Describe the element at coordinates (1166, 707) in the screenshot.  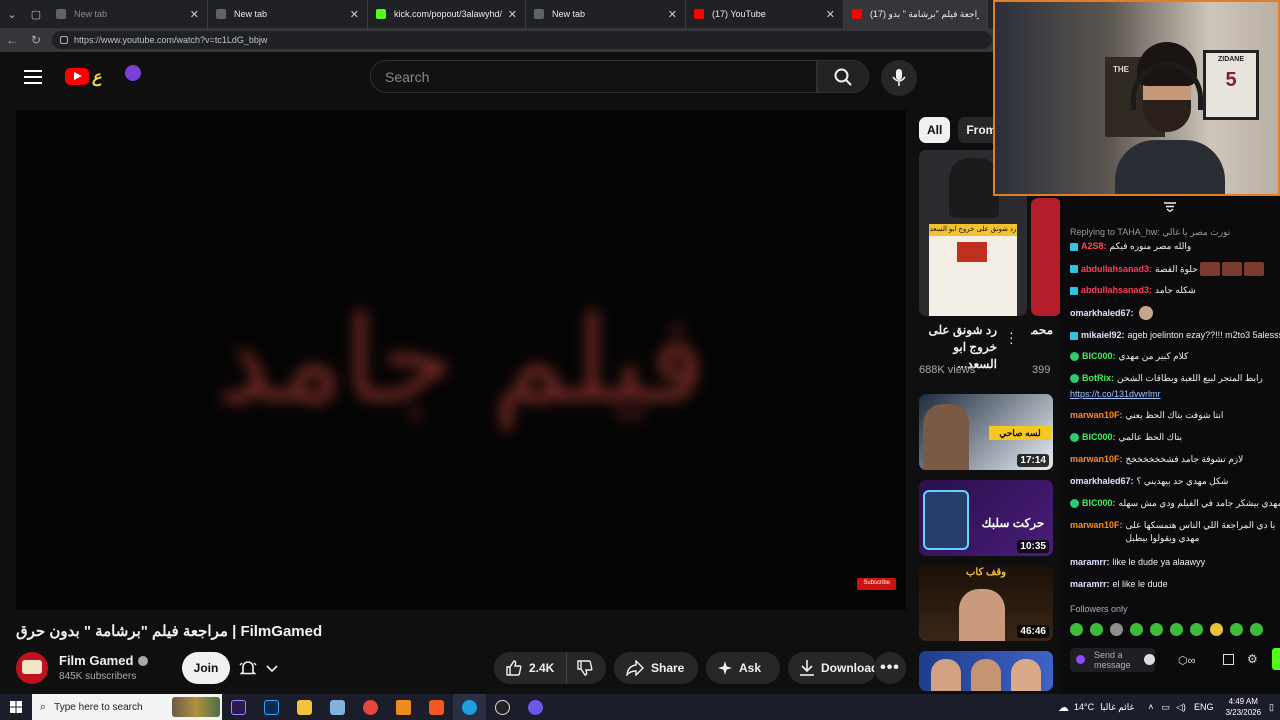
I see `network-icon: ▭` at that location.